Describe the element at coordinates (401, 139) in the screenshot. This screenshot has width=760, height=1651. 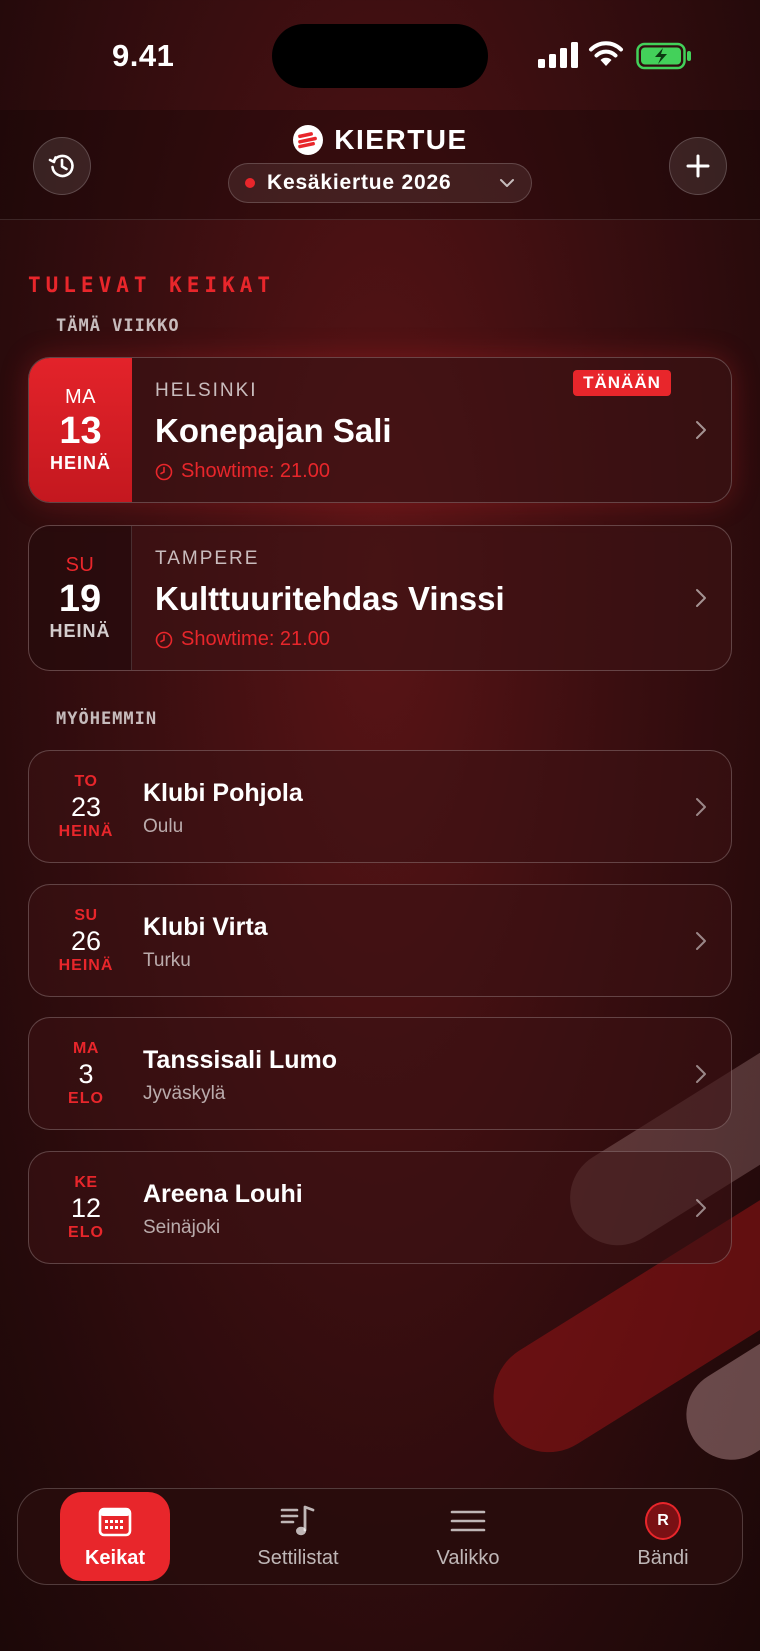
I see `brand-name: KIERTUE` at that location.